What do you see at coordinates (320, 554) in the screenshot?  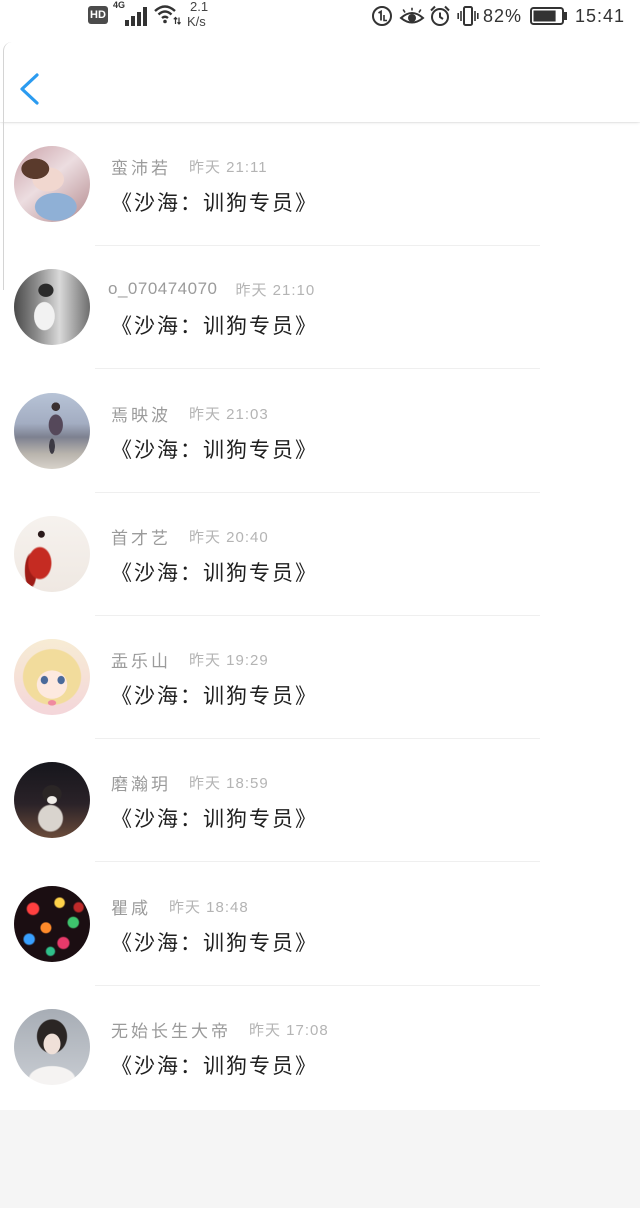 I see `list-item: 首才艺 昨天 20:40 《沙海：训狗专员》` at bounding box center [320, 554].